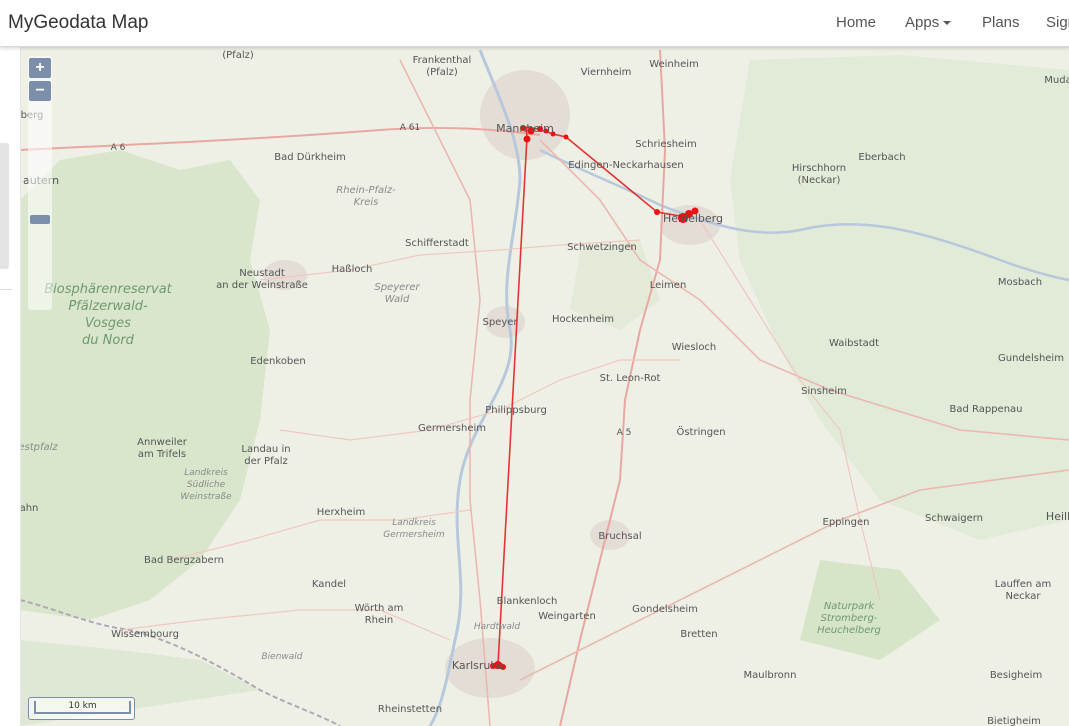 The height and width of the screenshot is (726, 1069). What do you see at coordinates (29, 508) in the screenshot?
I see `place-label: ahn` at bounding box center [29, 508].